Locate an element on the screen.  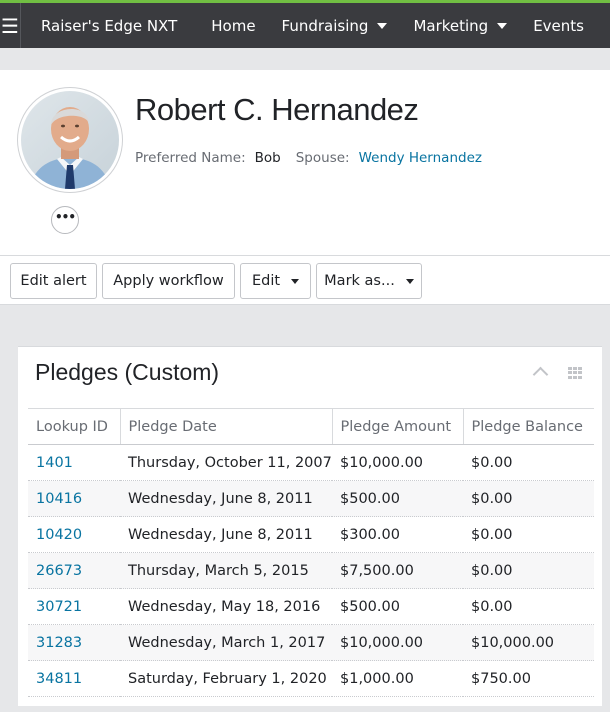
more-options-button: ••• is located at coordinates (65, 220).